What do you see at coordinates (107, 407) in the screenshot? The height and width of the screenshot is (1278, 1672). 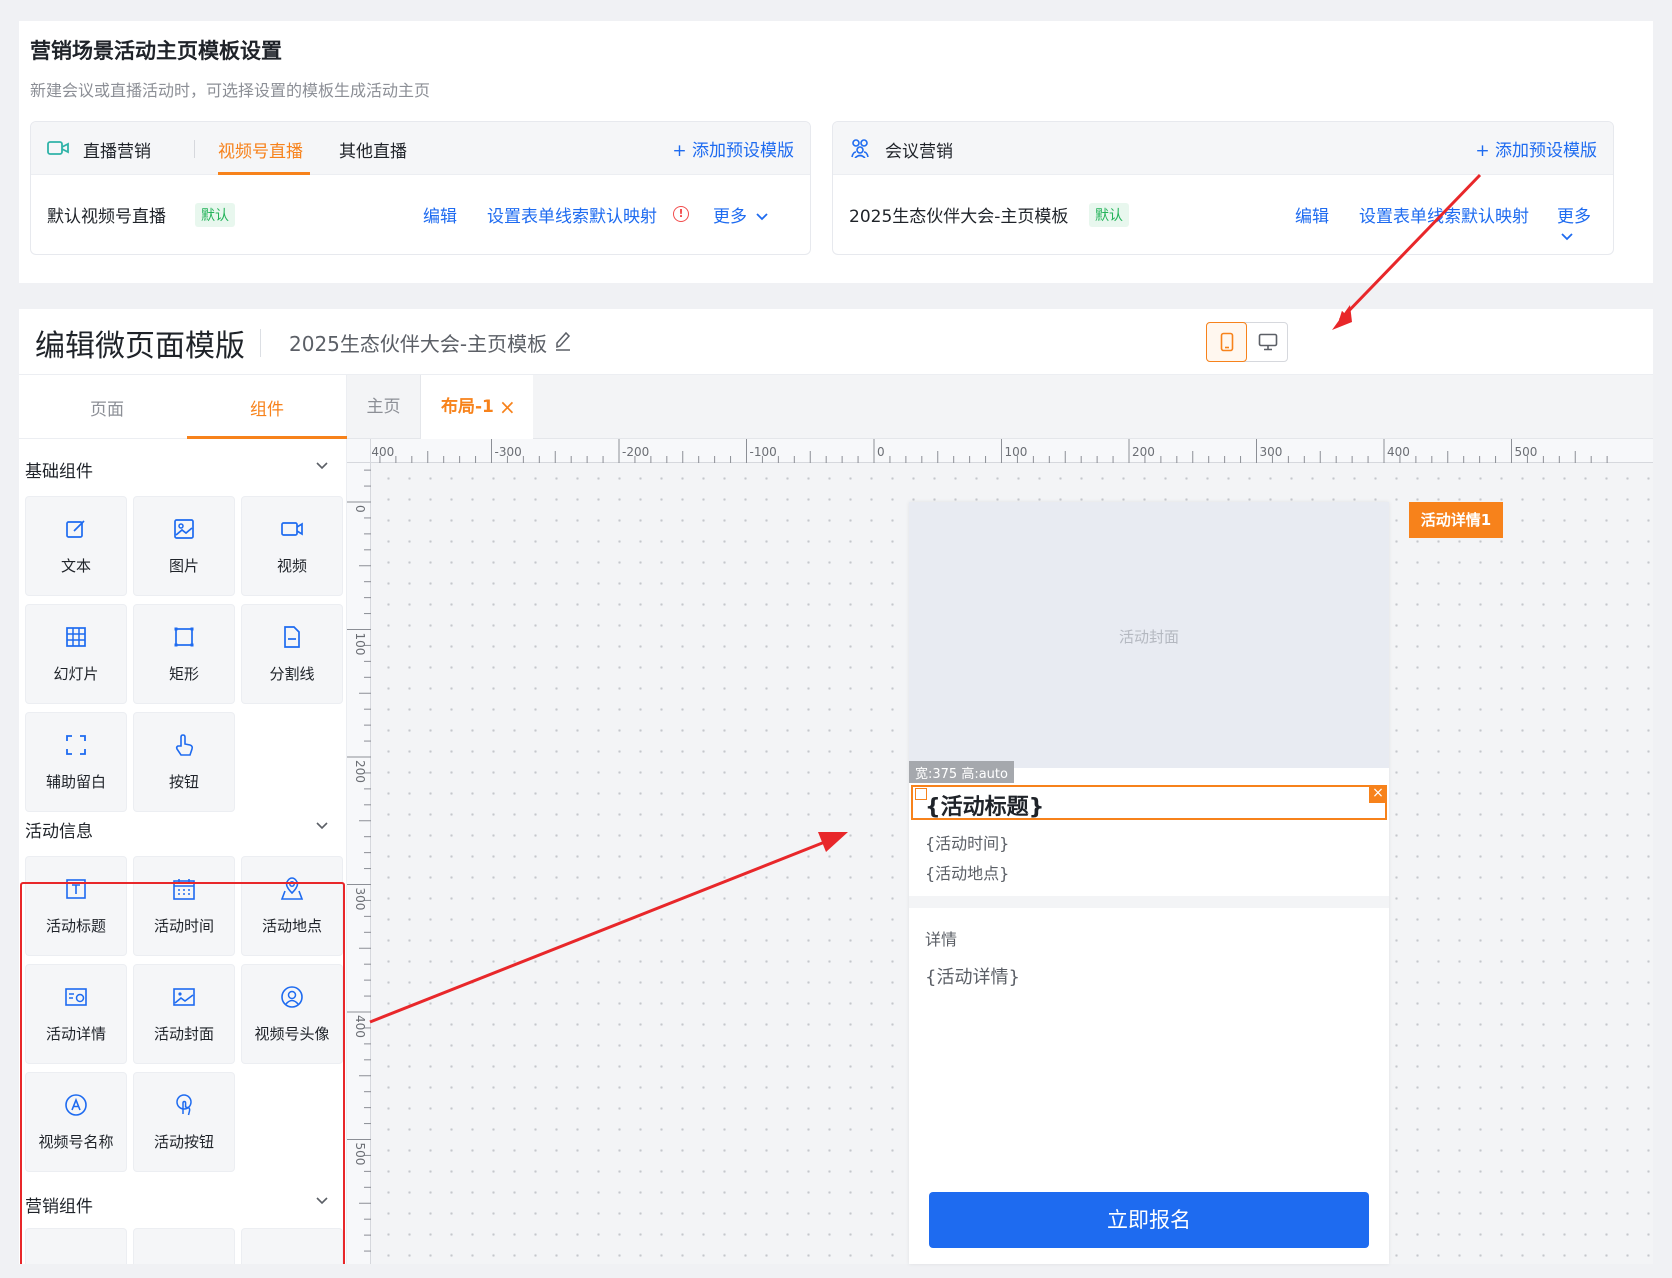 I see `tab-page: 页面` at bounding box center [107, 407].